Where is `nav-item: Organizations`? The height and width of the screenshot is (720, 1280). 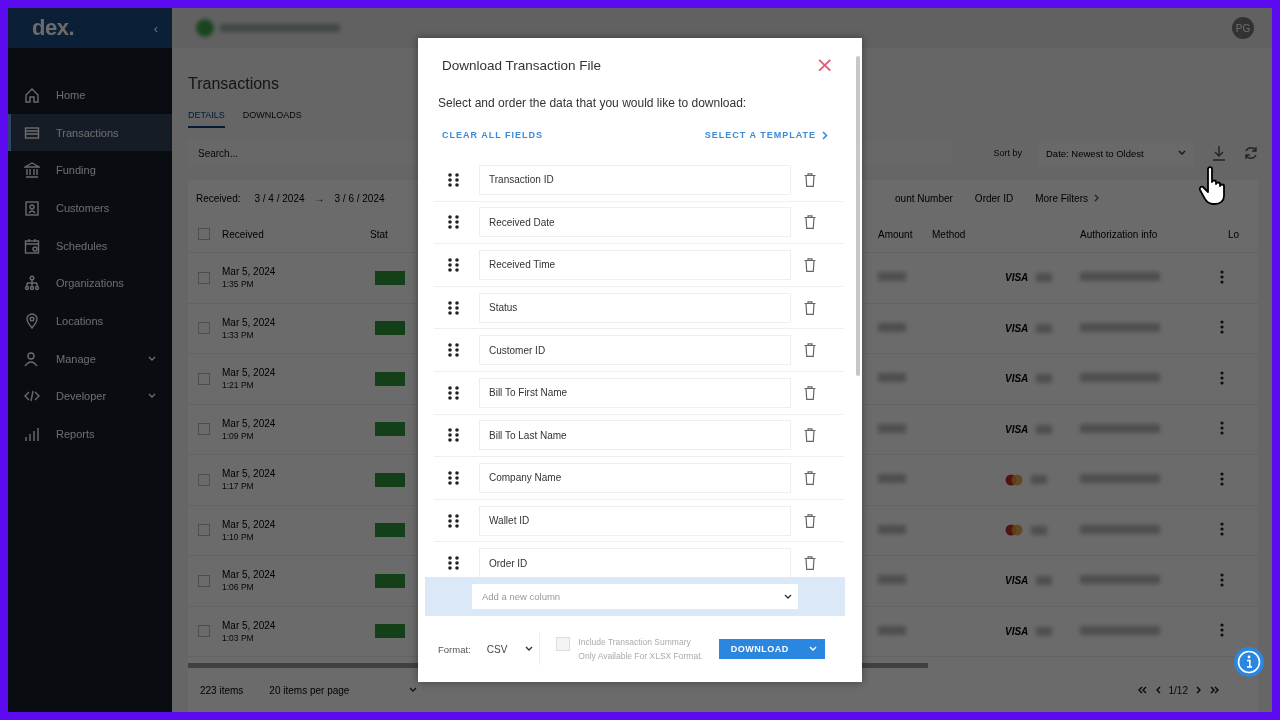
nav-item: Organizations is located at coordinates (90, 283).